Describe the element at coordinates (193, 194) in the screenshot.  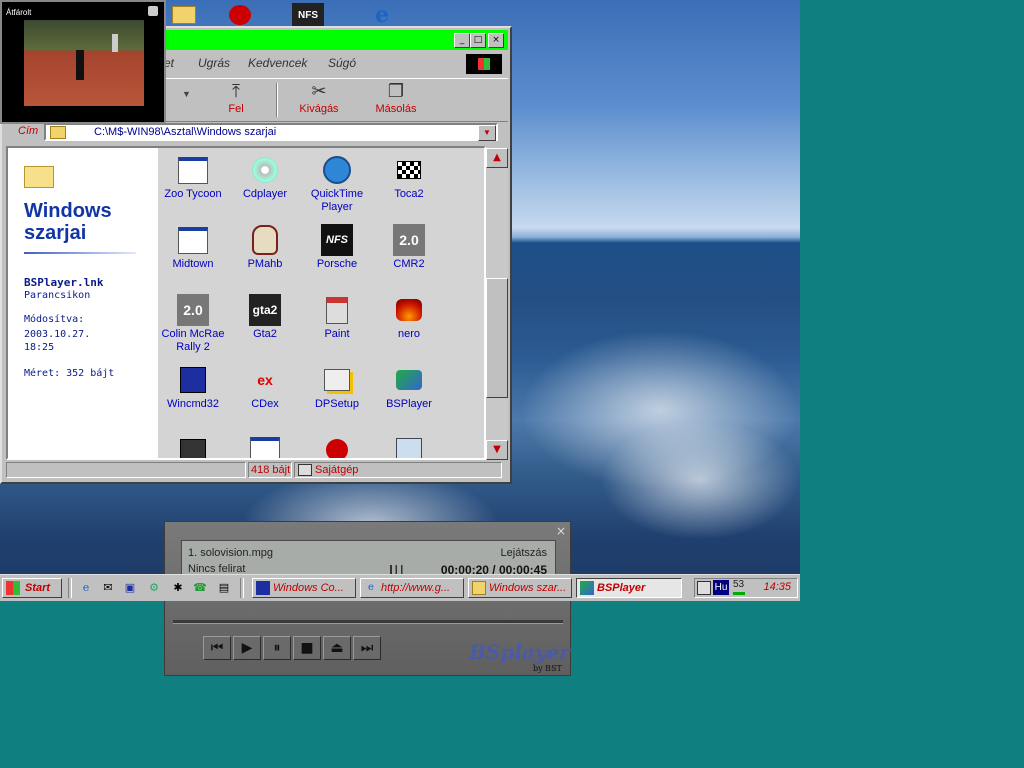
I see `file-label: Zoo Tycoon` at that location.